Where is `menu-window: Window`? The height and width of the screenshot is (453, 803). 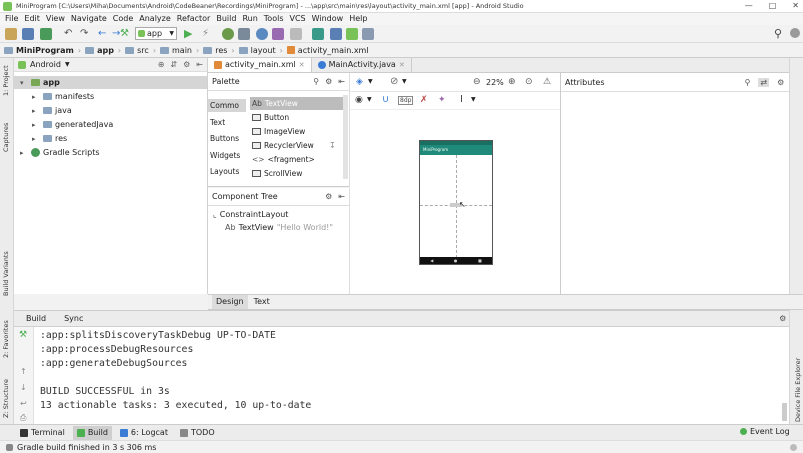 menu-window: Window is located at coordinates (328, 19).